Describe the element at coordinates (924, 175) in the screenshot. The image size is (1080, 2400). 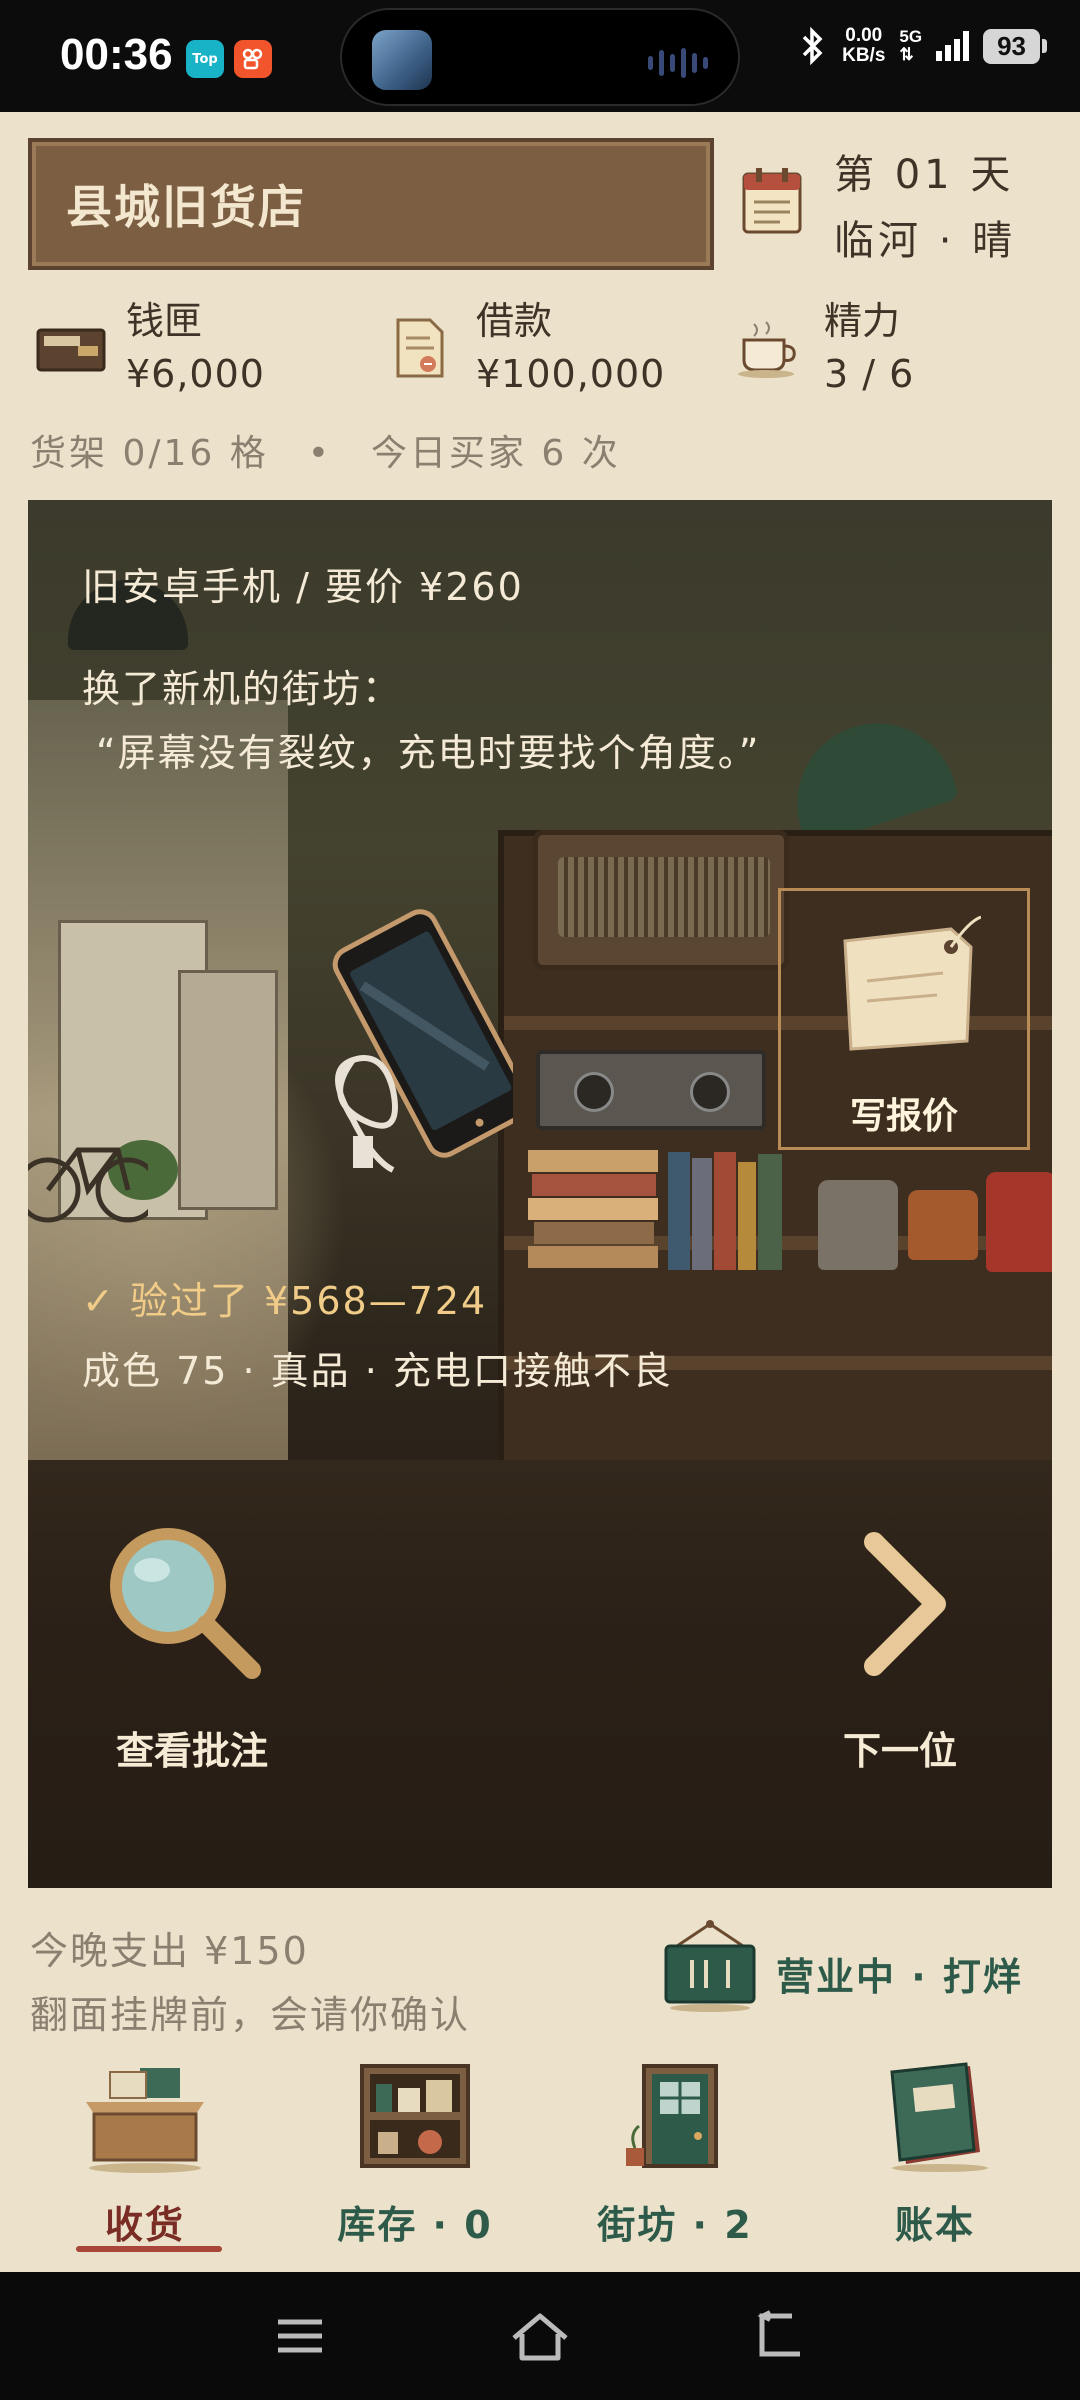
I see `day-counter: 第 01 天` at that location.